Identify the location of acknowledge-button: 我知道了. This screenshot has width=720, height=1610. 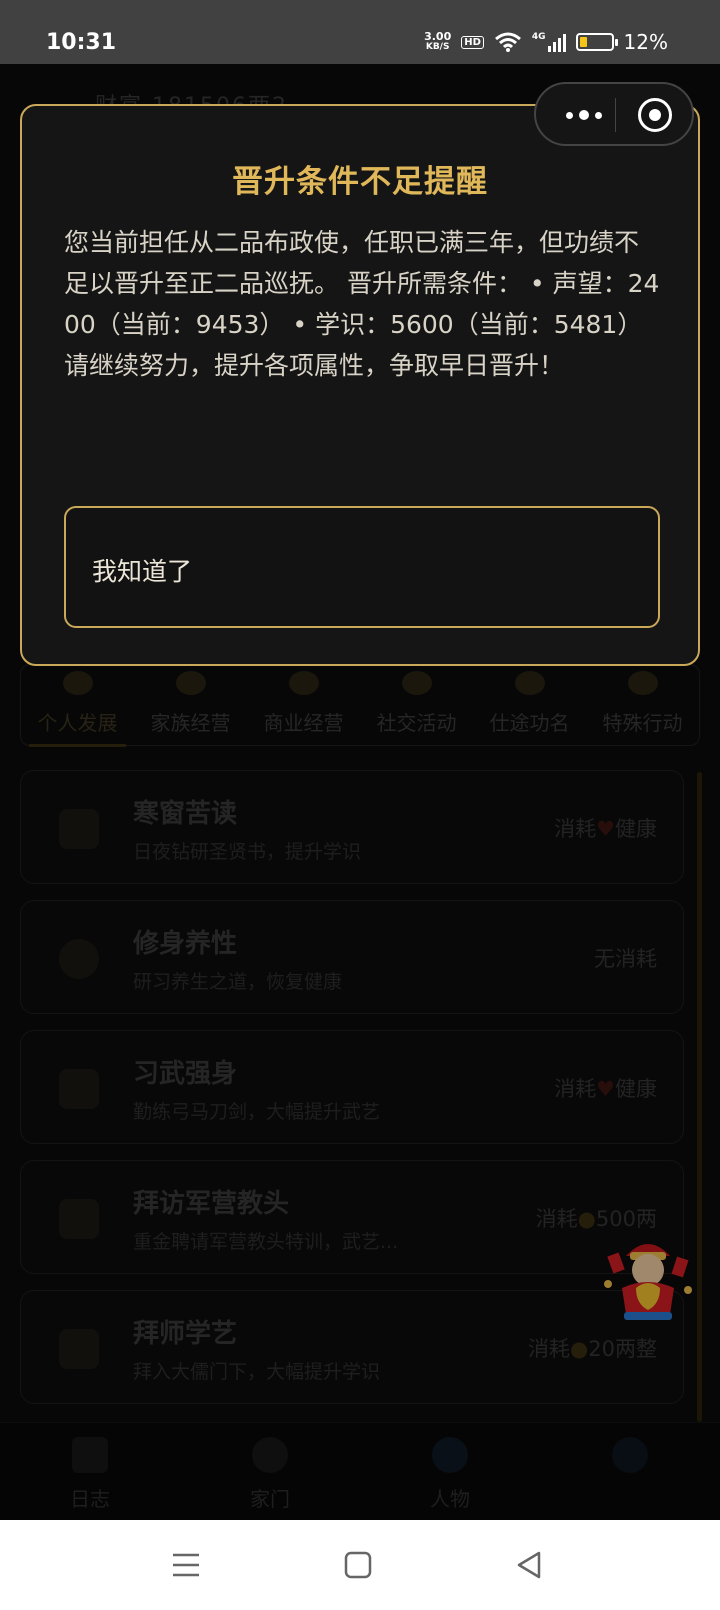
(362, 567).